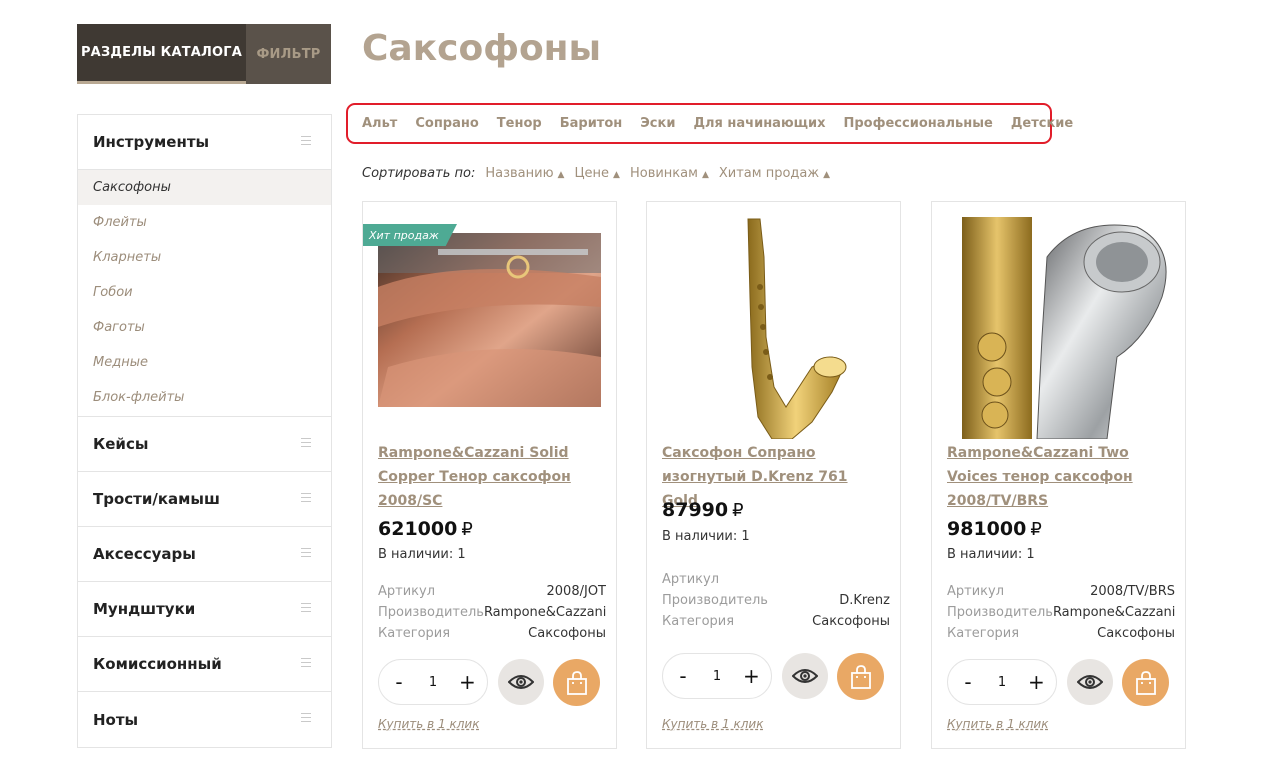 Image resolution: width=1280 pixels, height=774 pixels. I want to click on tab-filter: ФИЛЬТР, so click(288, 54).